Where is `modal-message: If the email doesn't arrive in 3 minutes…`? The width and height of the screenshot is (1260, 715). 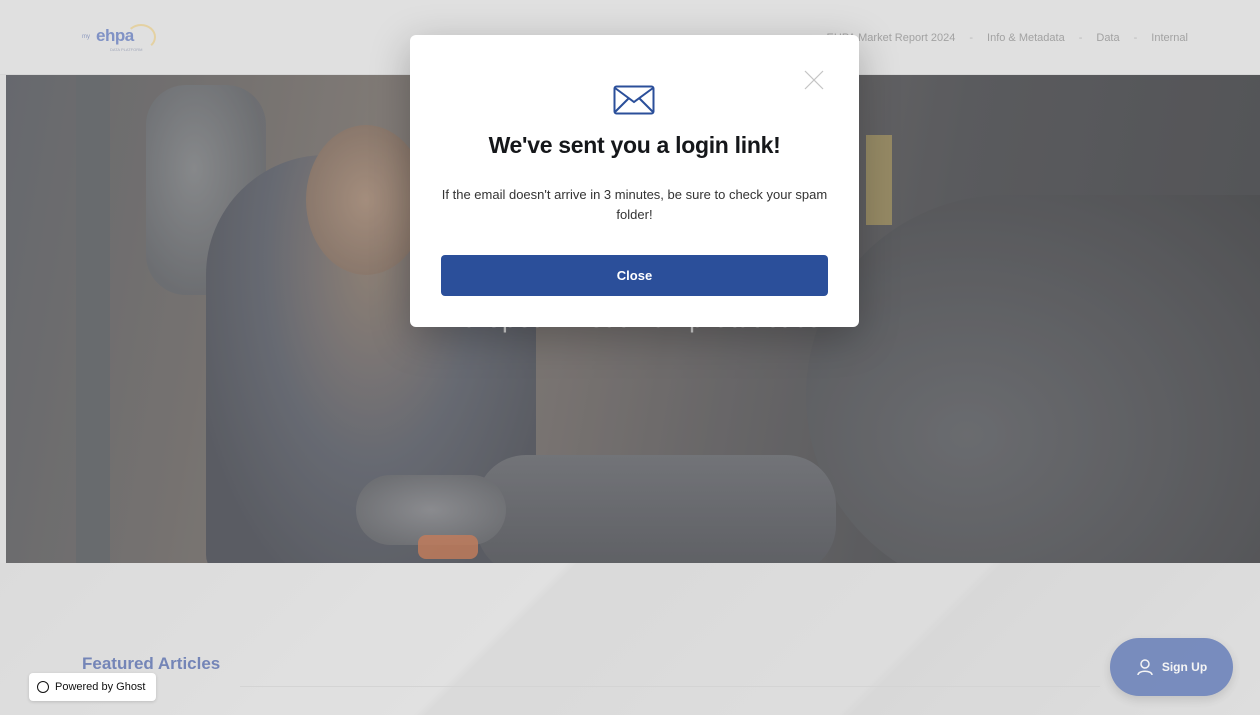 modal-message: If the email doesn't arrive in 3 minutes… is located at coordinates (634, 204).